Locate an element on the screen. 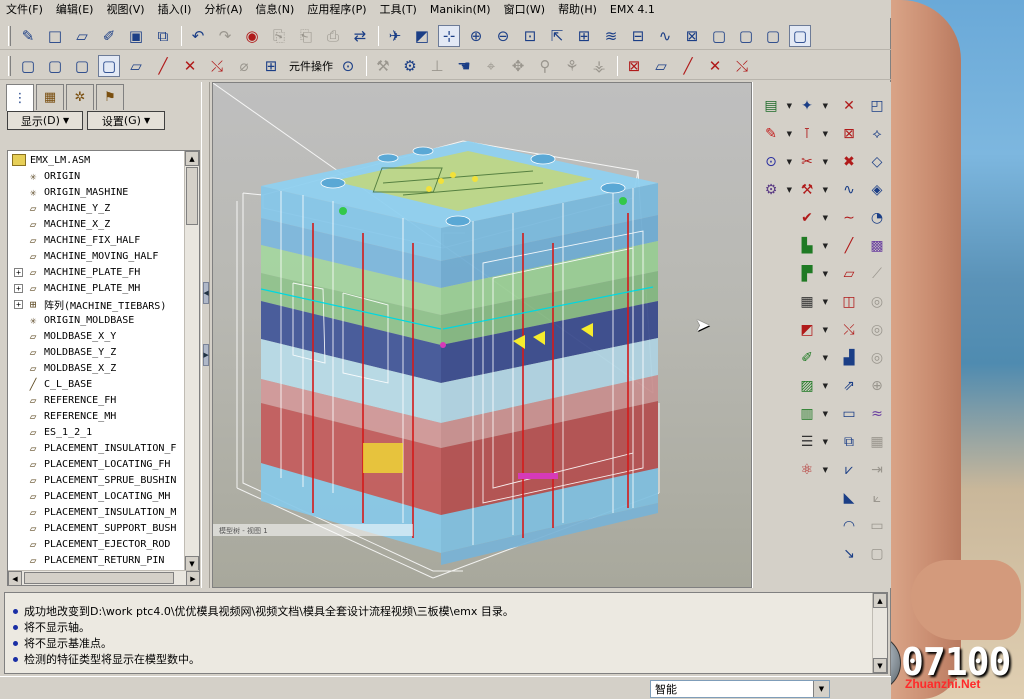  tree-item: + ▱ MACHINE_PLATE_MH is located at coordinates (77, 288).